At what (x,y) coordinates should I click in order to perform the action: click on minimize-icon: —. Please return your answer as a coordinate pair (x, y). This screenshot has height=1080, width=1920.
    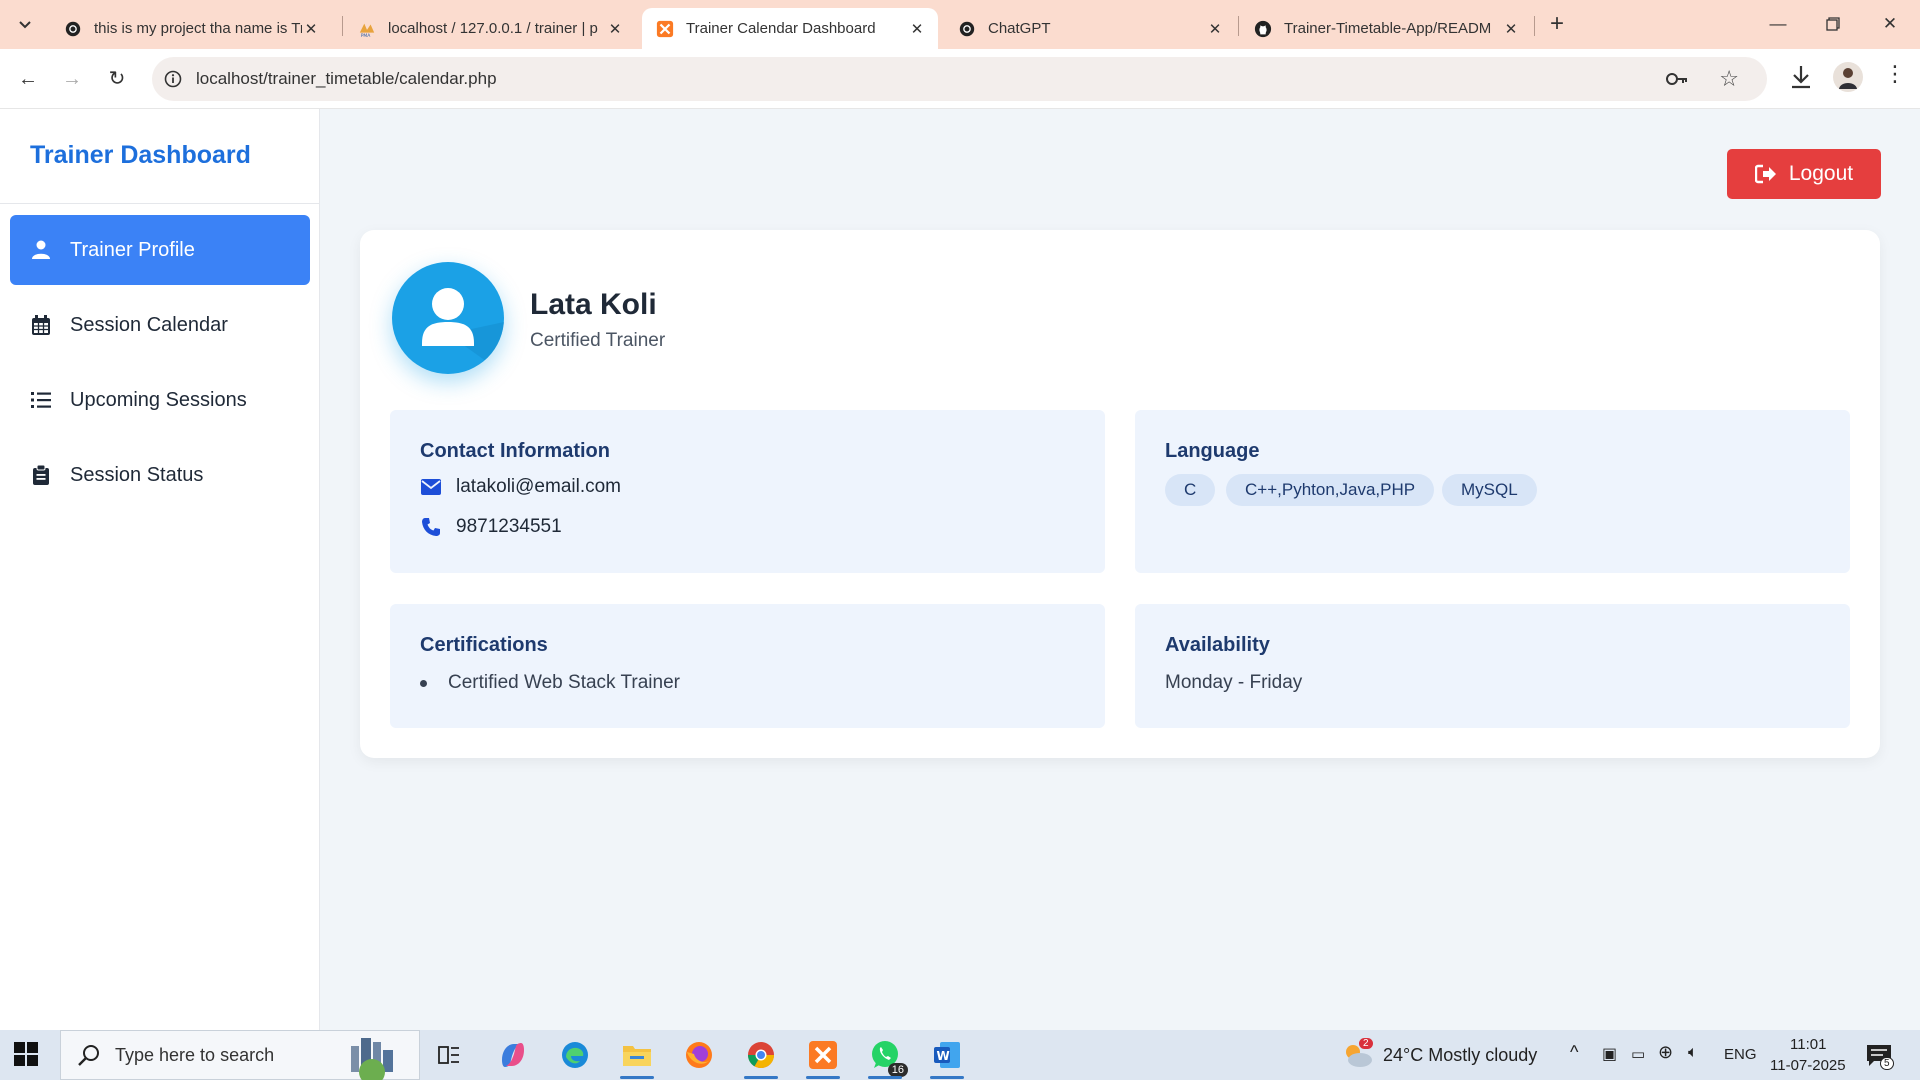
    Looking at the image, I should click on (1778, 23).